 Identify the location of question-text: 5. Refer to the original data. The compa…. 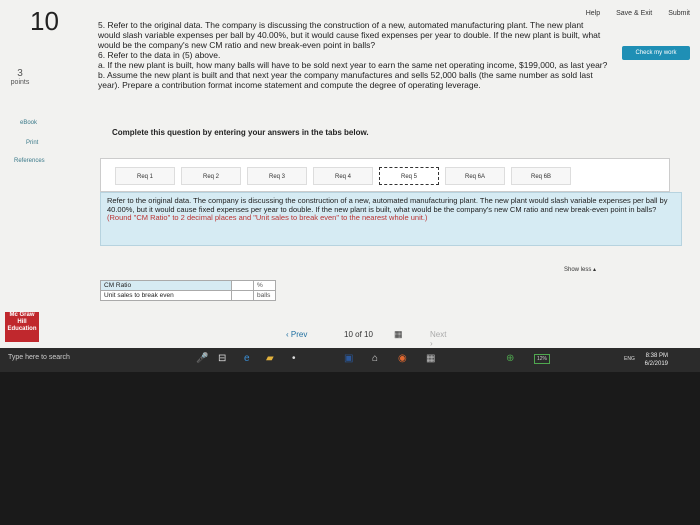
(358, 55).